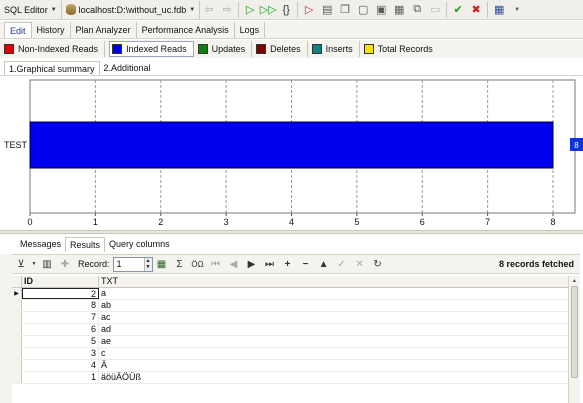 This screenshot has height=403, width=583. Describe the element at coordinates (499, 10) in the screenshot. I see `calculator-icon: ▦` at that location.